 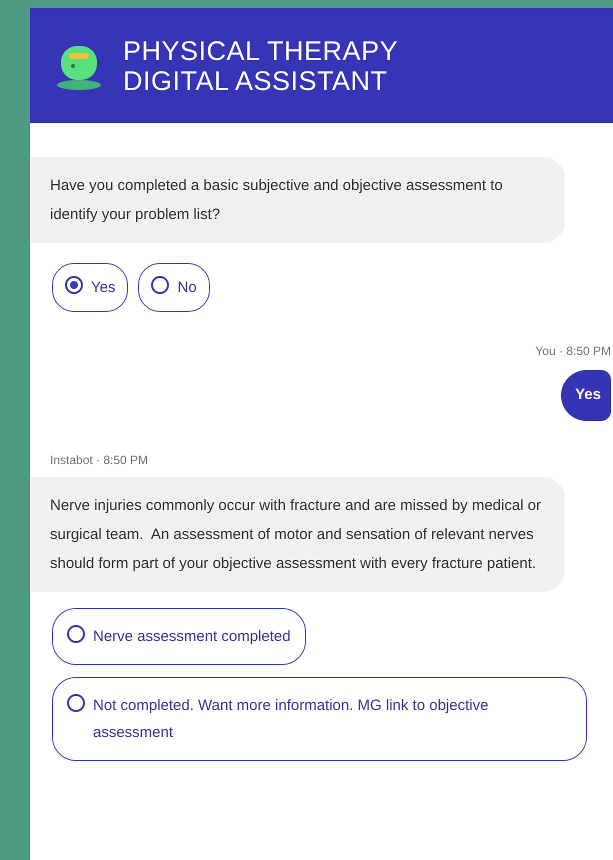 I want to click on bot-message: Have you completed a basic subjective and objective assessment to identify your problem list?, so click(x=297, y=200).